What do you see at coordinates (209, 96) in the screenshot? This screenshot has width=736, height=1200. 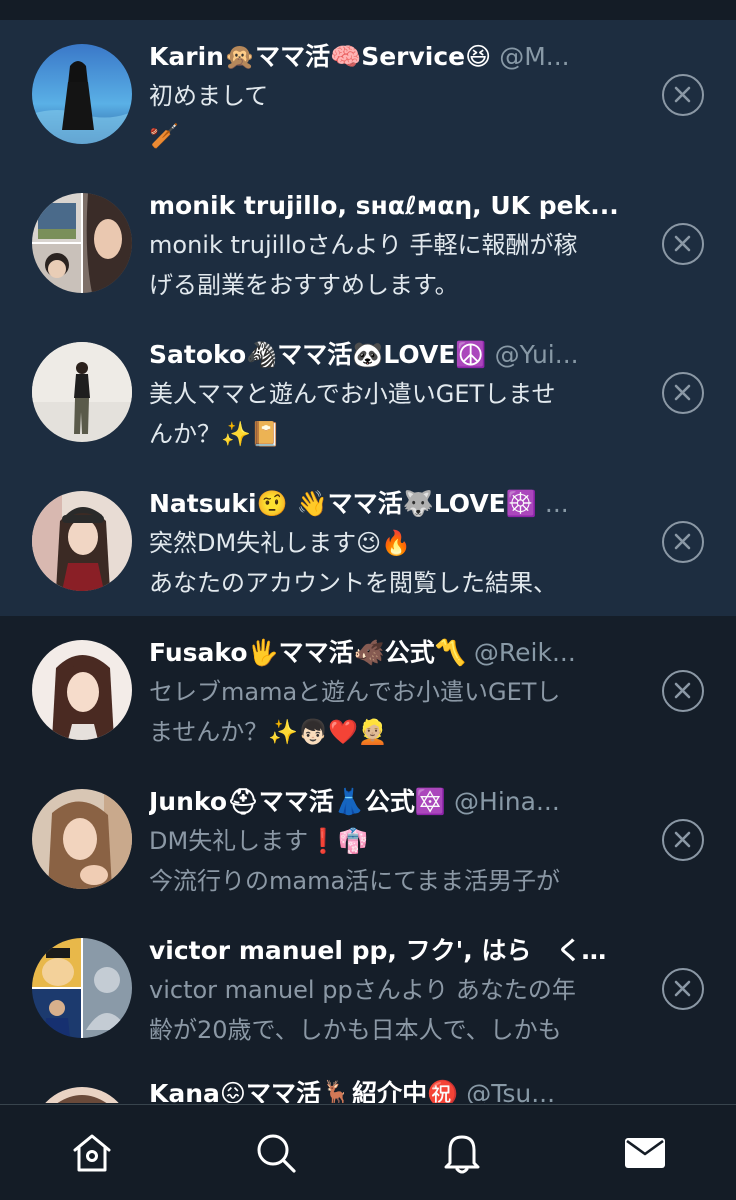 I see `message-line: 初めまして` at bounding box center [209, 96].